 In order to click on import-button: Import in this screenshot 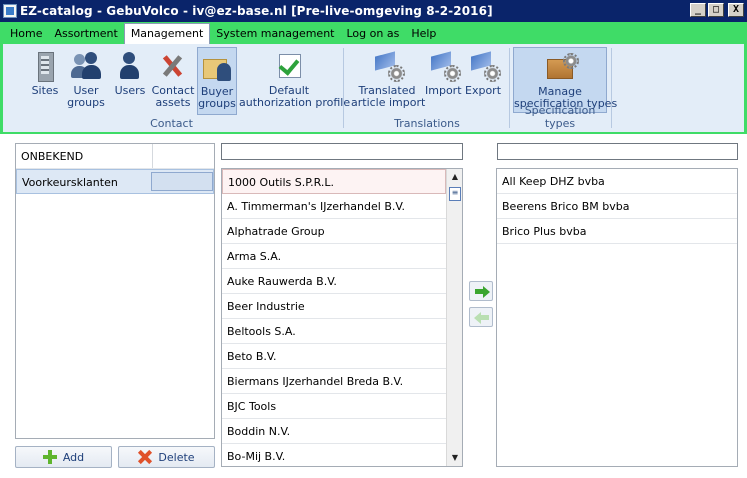, I will do `click(443, 72)`.